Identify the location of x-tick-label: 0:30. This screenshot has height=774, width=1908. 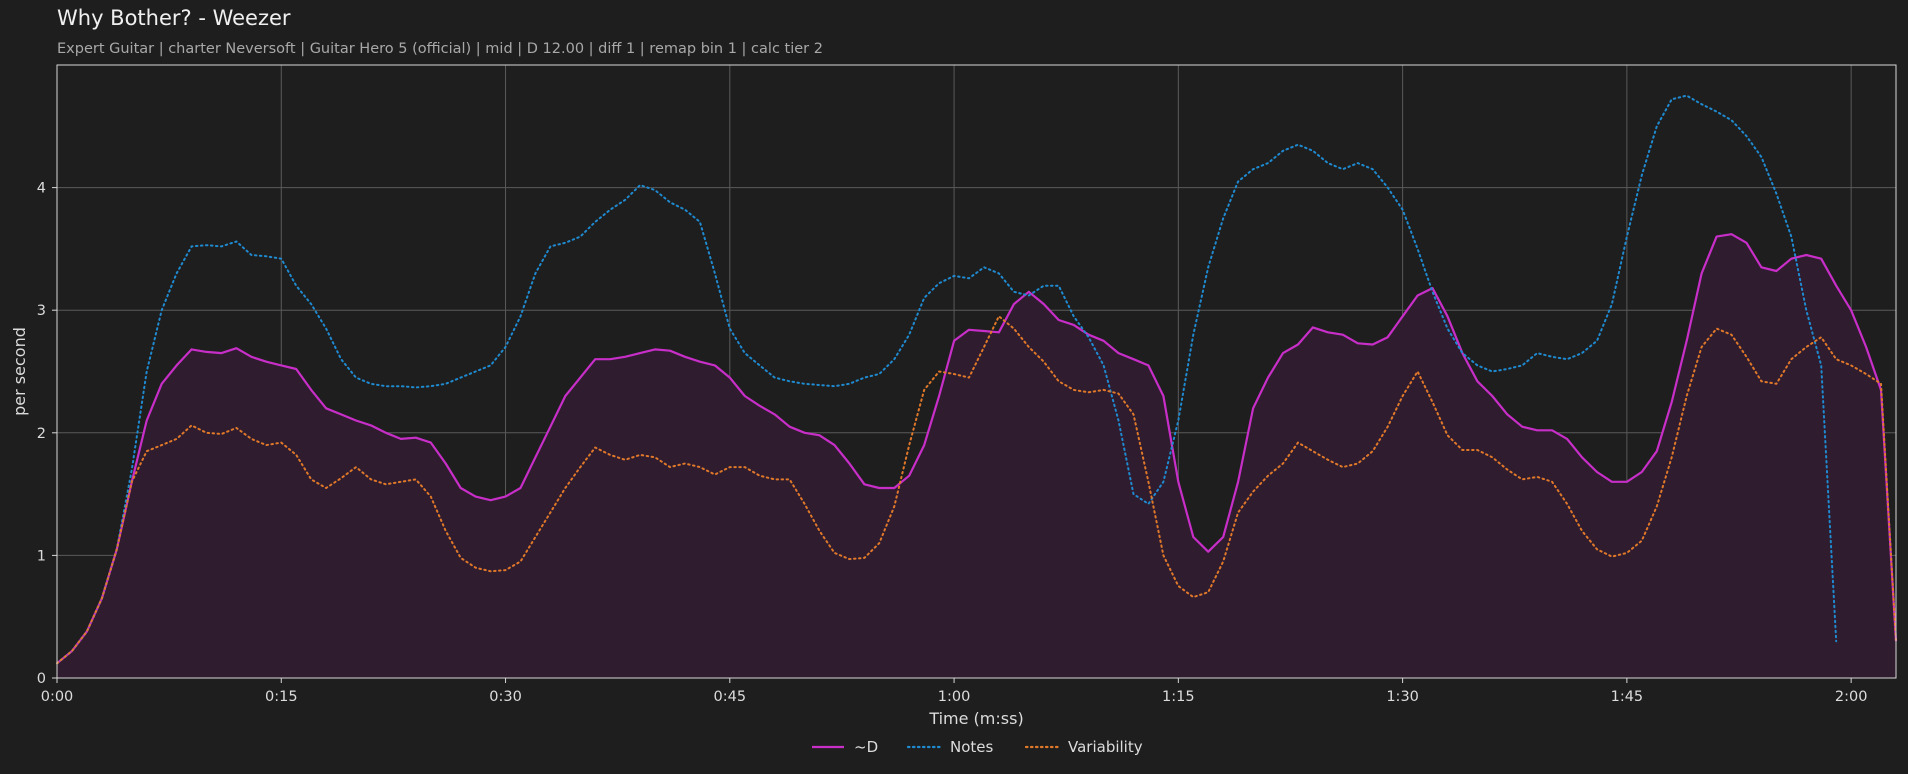
(505, 697).